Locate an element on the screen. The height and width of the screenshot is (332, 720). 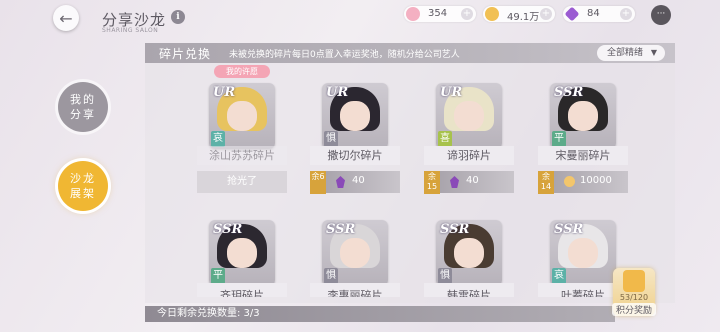
filter-label: 全部精绪 is located at coordinates (625, 53).